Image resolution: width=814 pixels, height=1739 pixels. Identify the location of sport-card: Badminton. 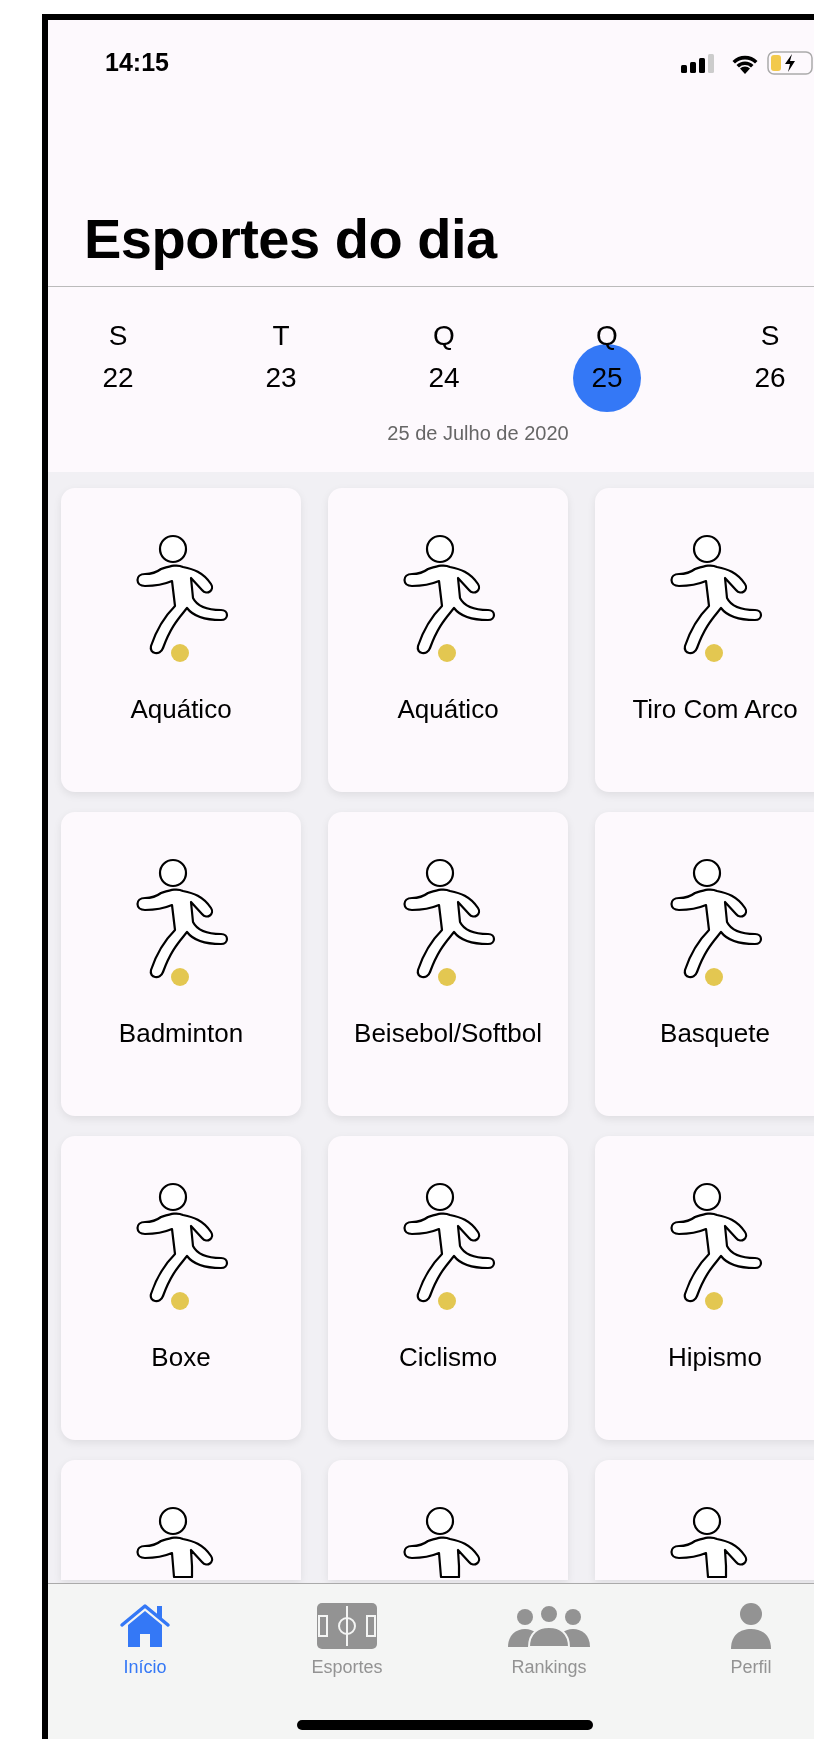
(181, 964).